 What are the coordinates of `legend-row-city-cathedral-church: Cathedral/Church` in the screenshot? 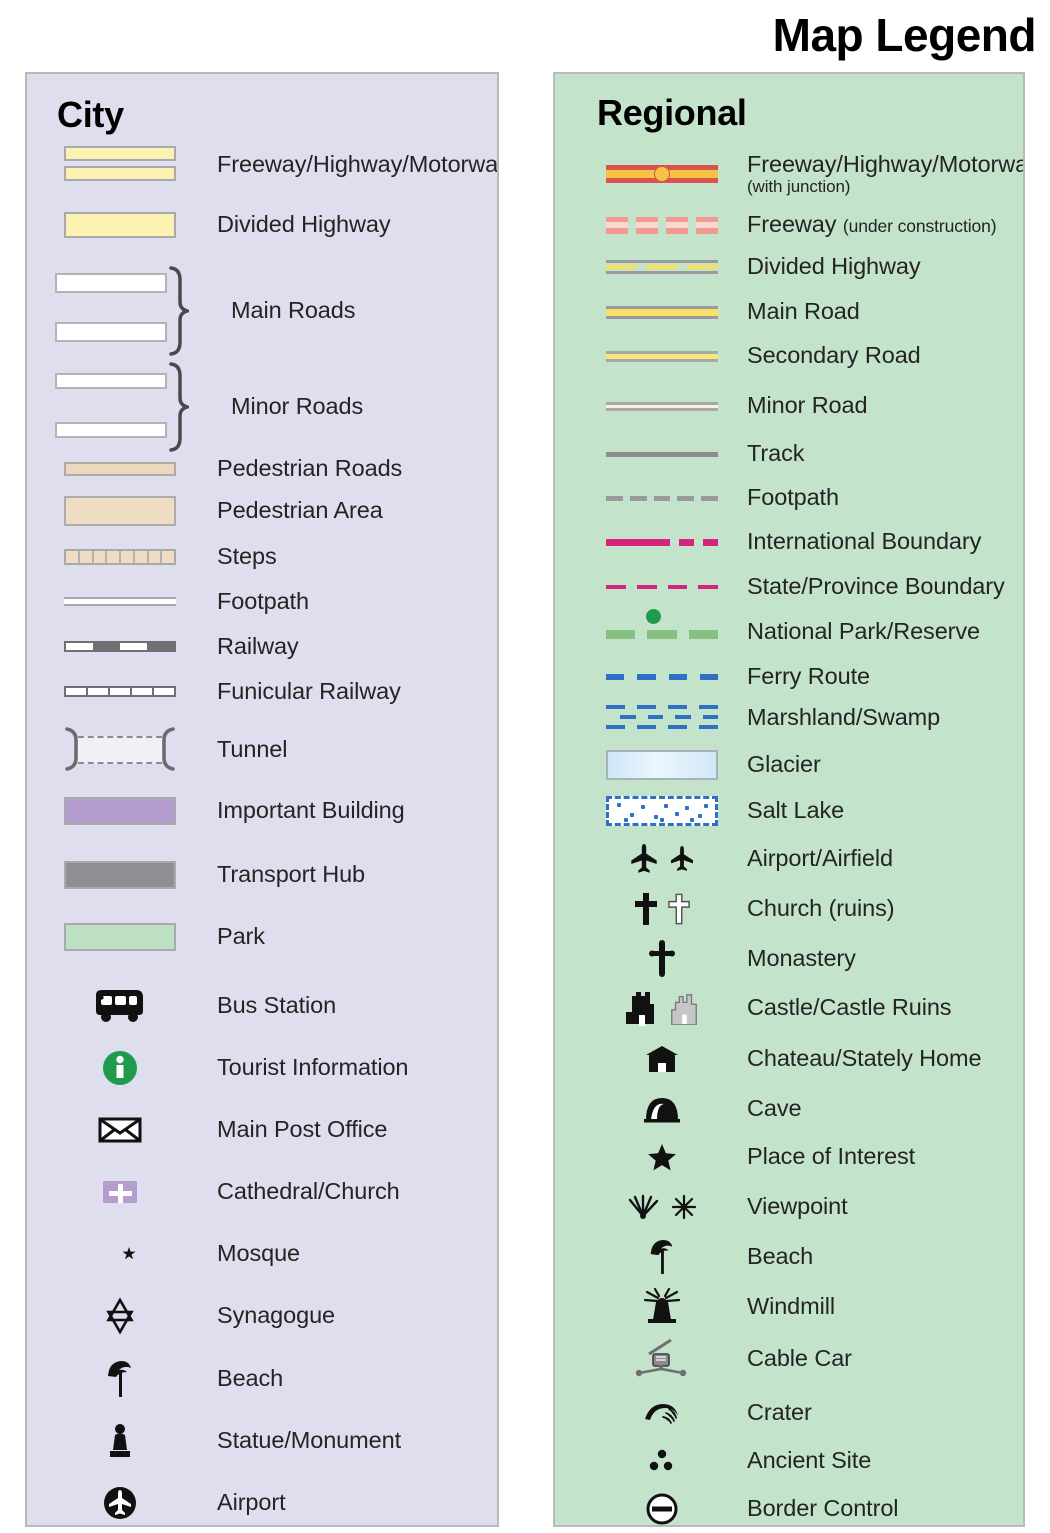 It's located at (262, 1192).